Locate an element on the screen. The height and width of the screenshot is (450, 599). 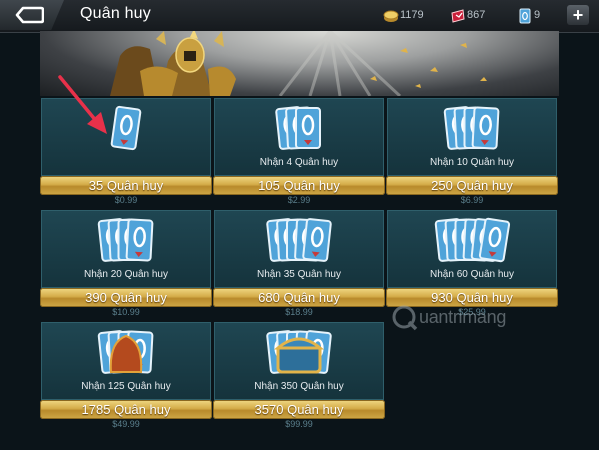
package-price: $18.99 is located at coordinates (299, 312).